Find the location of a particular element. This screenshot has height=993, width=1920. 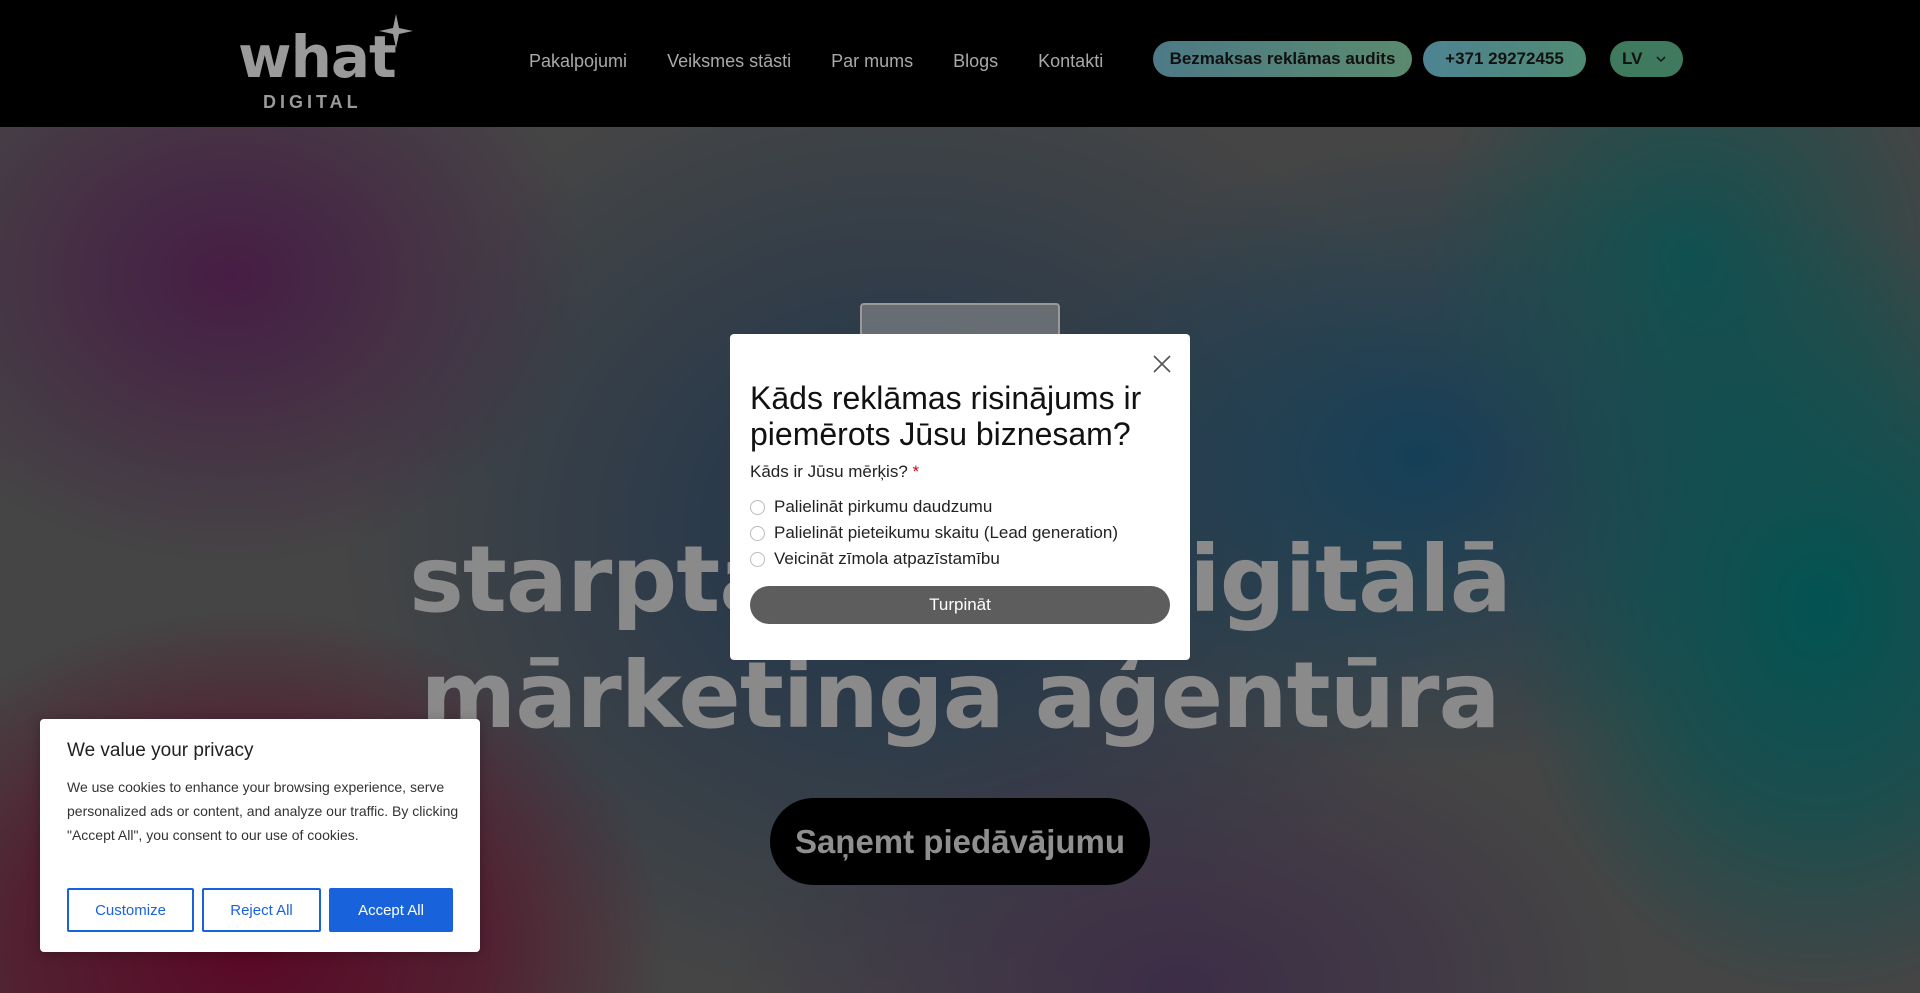

language-label: LV is located at coordinates (1632, 58).